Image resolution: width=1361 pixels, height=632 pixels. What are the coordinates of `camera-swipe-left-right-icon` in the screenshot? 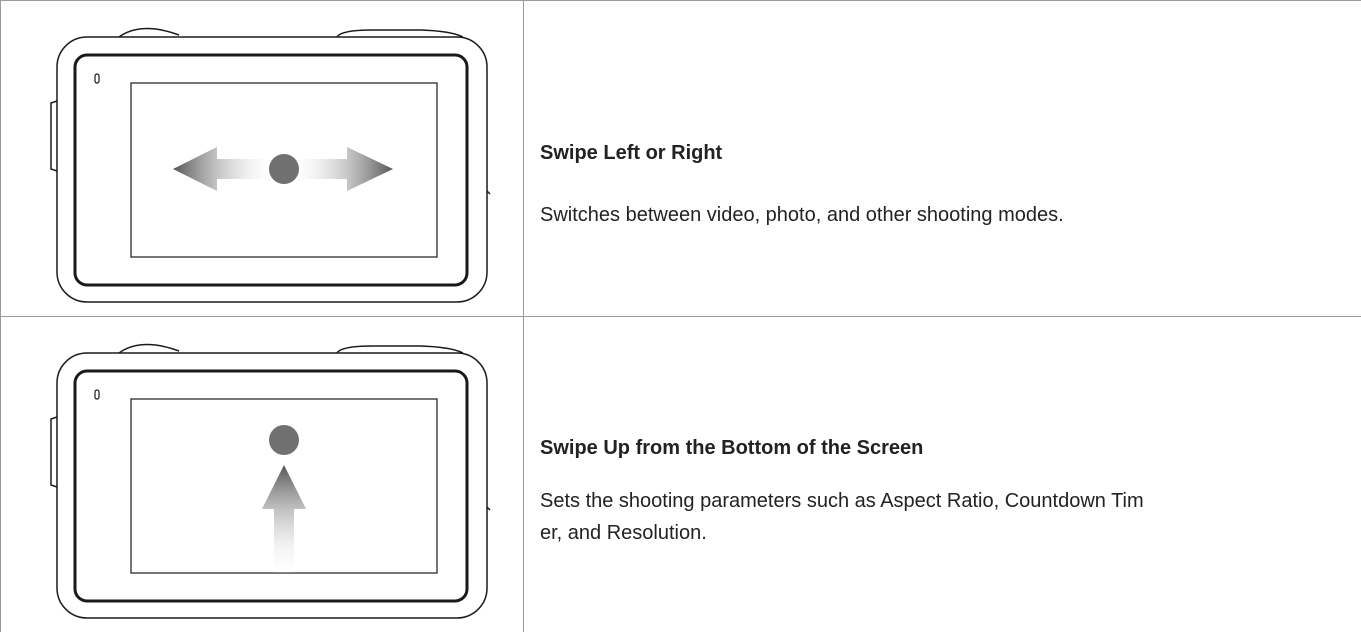 It's located at (270, 165).